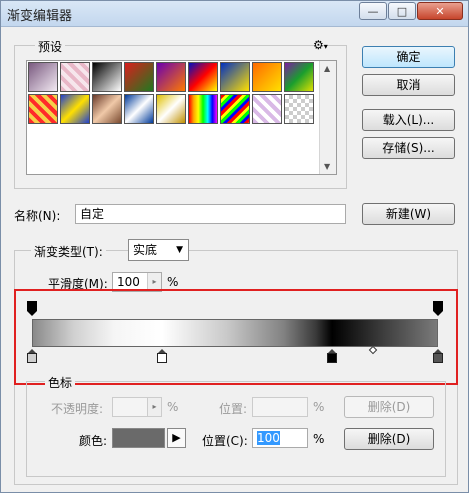 The image size is (469, 493). I want to click on minimize-button: —, so click(373, 11).